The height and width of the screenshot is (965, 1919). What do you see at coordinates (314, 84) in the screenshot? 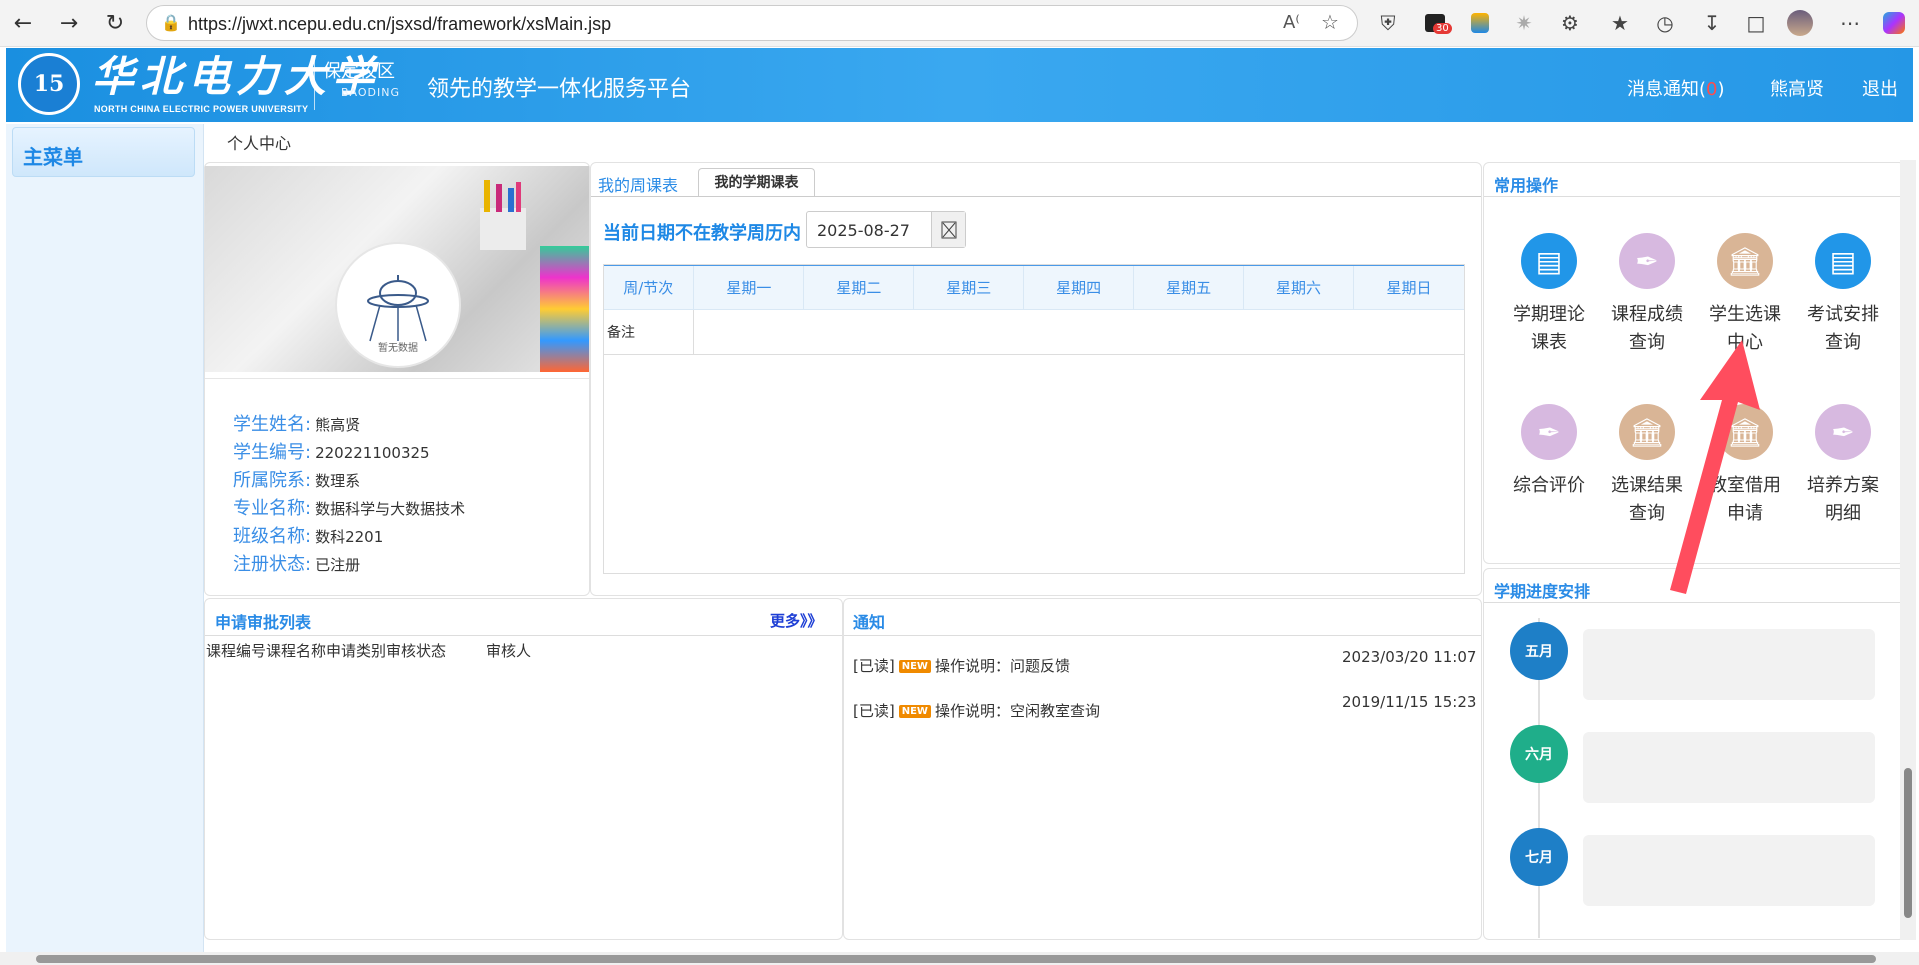
I see `header-divider` at bounding box center [314, 84].